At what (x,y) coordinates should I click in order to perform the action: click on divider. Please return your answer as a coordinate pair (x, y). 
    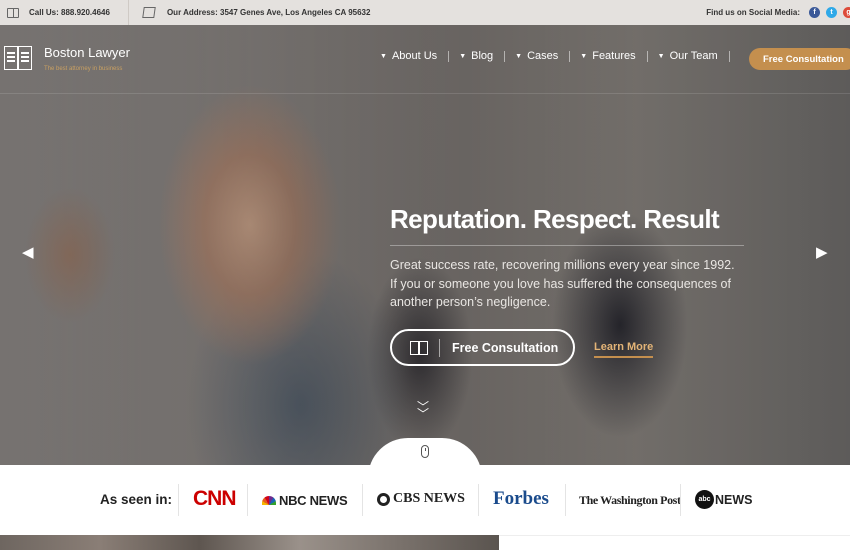
    Looking at the image, I should click on (128, 12).